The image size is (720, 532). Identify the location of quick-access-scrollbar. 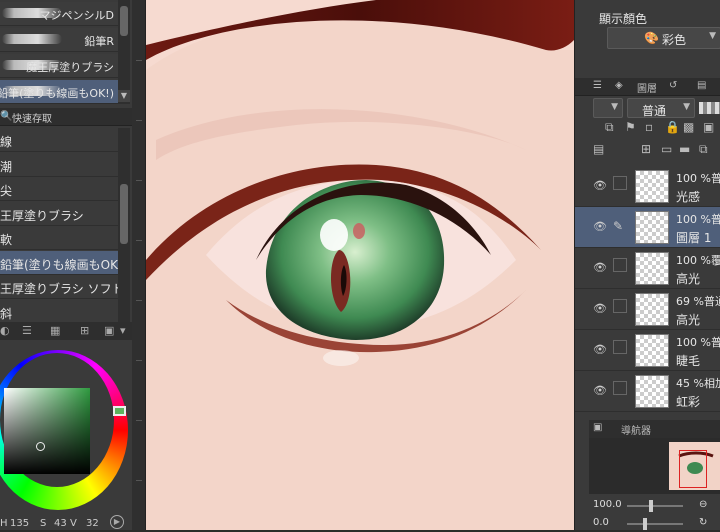
(124, 225).